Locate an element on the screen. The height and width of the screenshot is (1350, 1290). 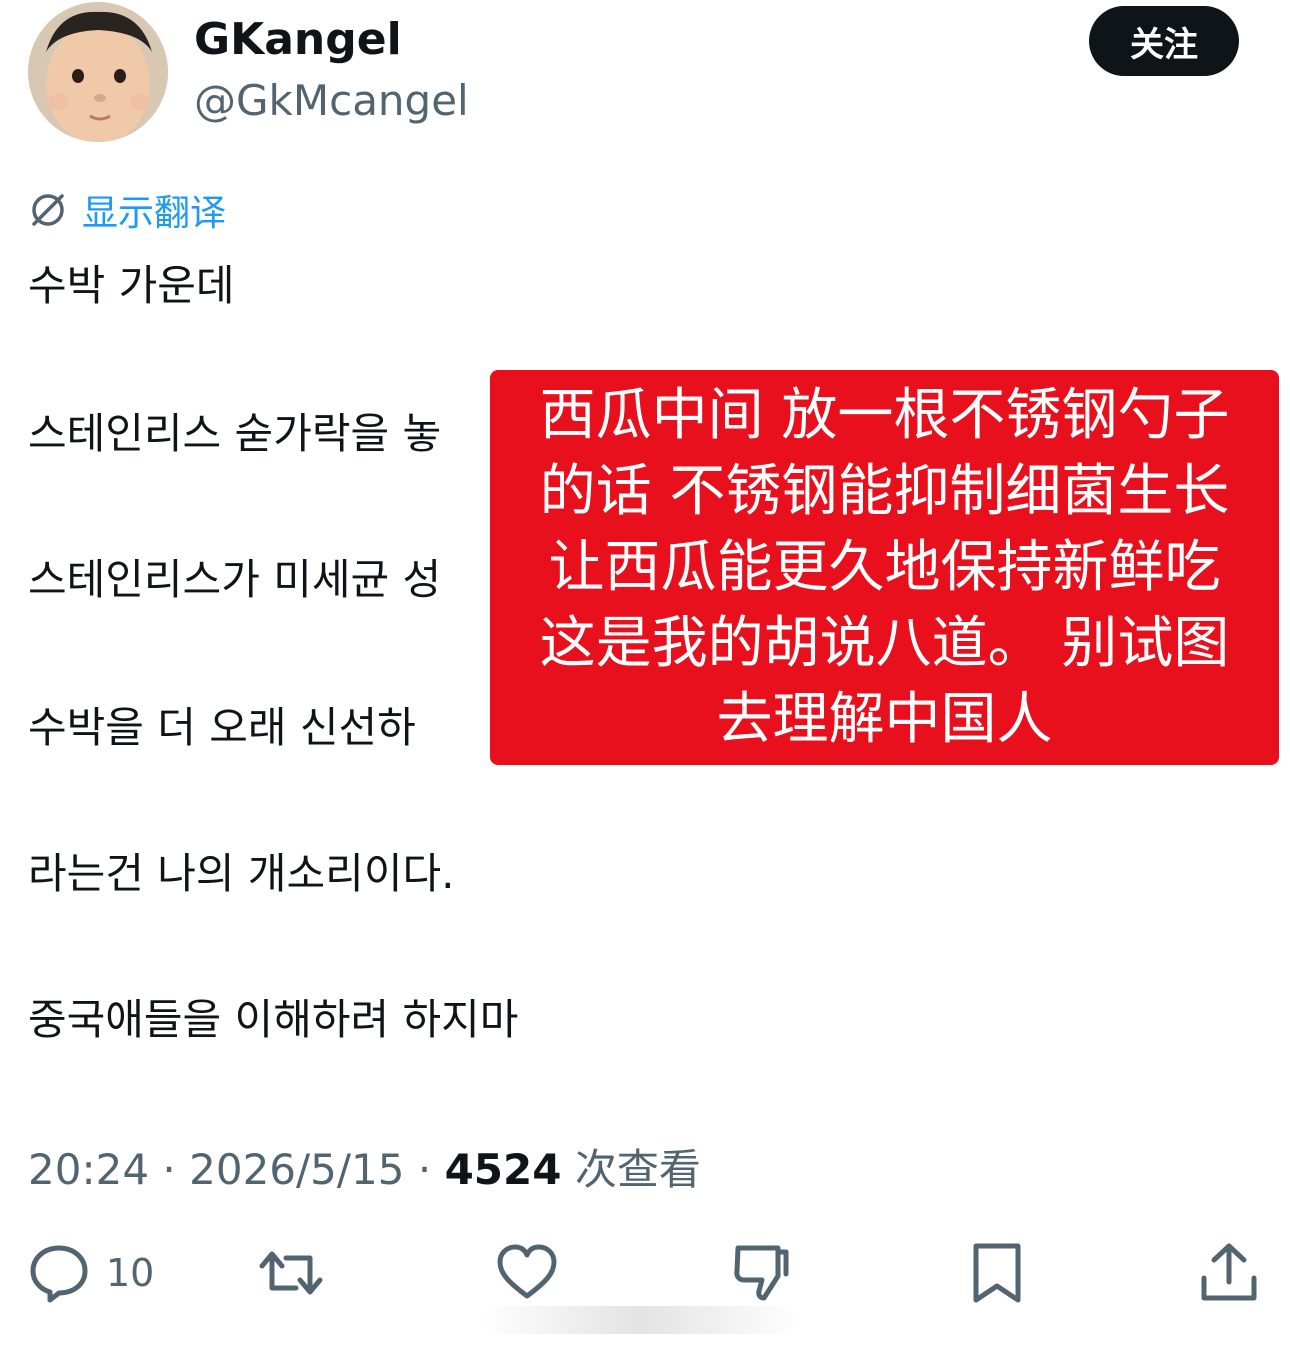
tweet-text-line: 스테인리스 숟가락을 놓 is located at coordinates (235, 433).